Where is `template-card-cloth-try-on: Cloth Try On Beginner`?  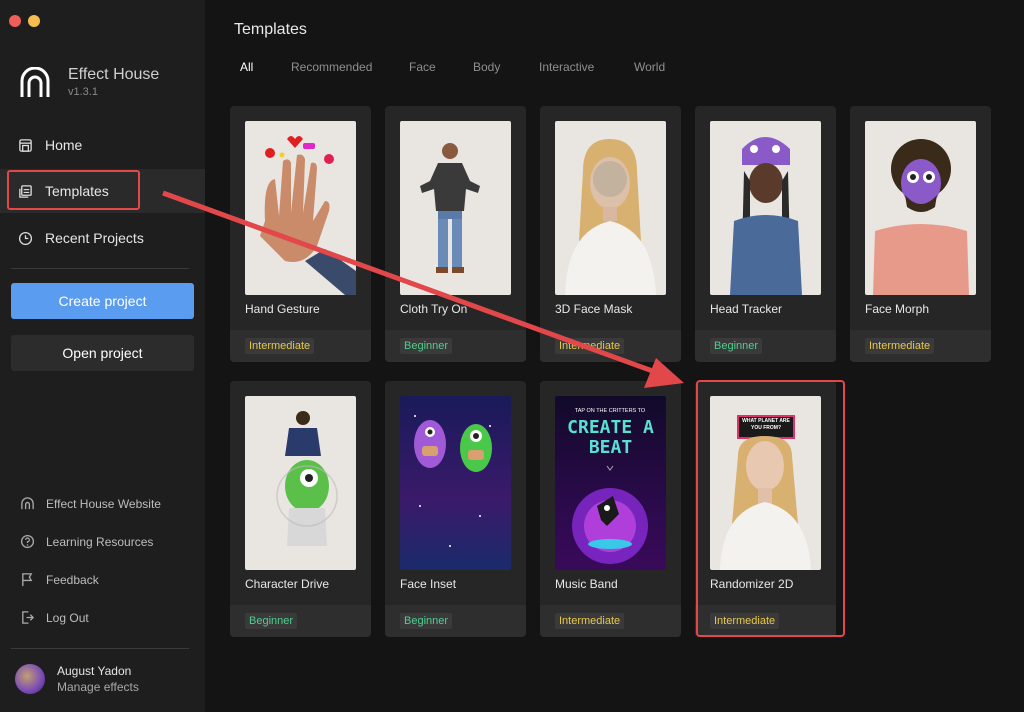 template-card-cloth-try-on: Cloth Try On Beginner is located at coordinates (455, 234).